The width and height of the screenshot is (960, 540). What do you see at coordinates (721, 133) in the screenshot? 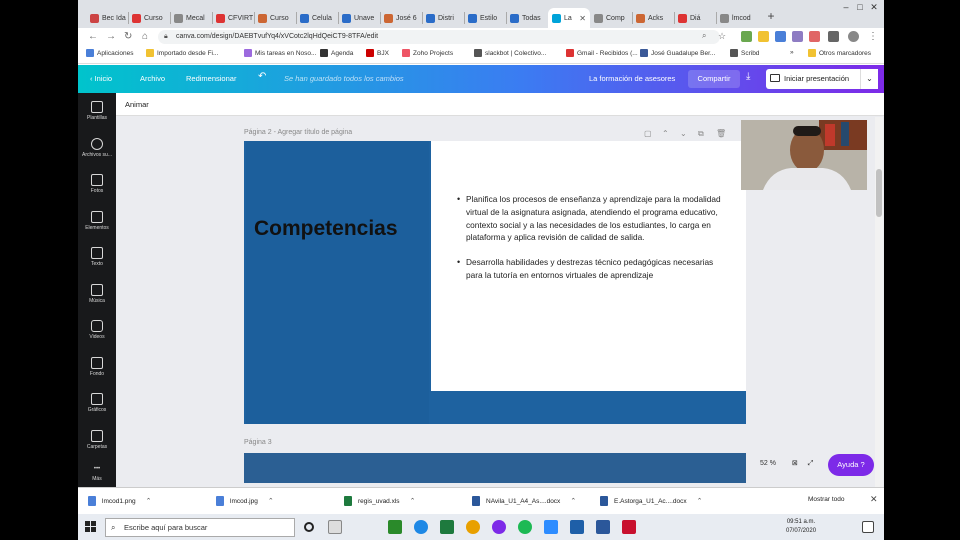
I see `delete-page-icon: 🗑︎` at bounding box center [721, 133].